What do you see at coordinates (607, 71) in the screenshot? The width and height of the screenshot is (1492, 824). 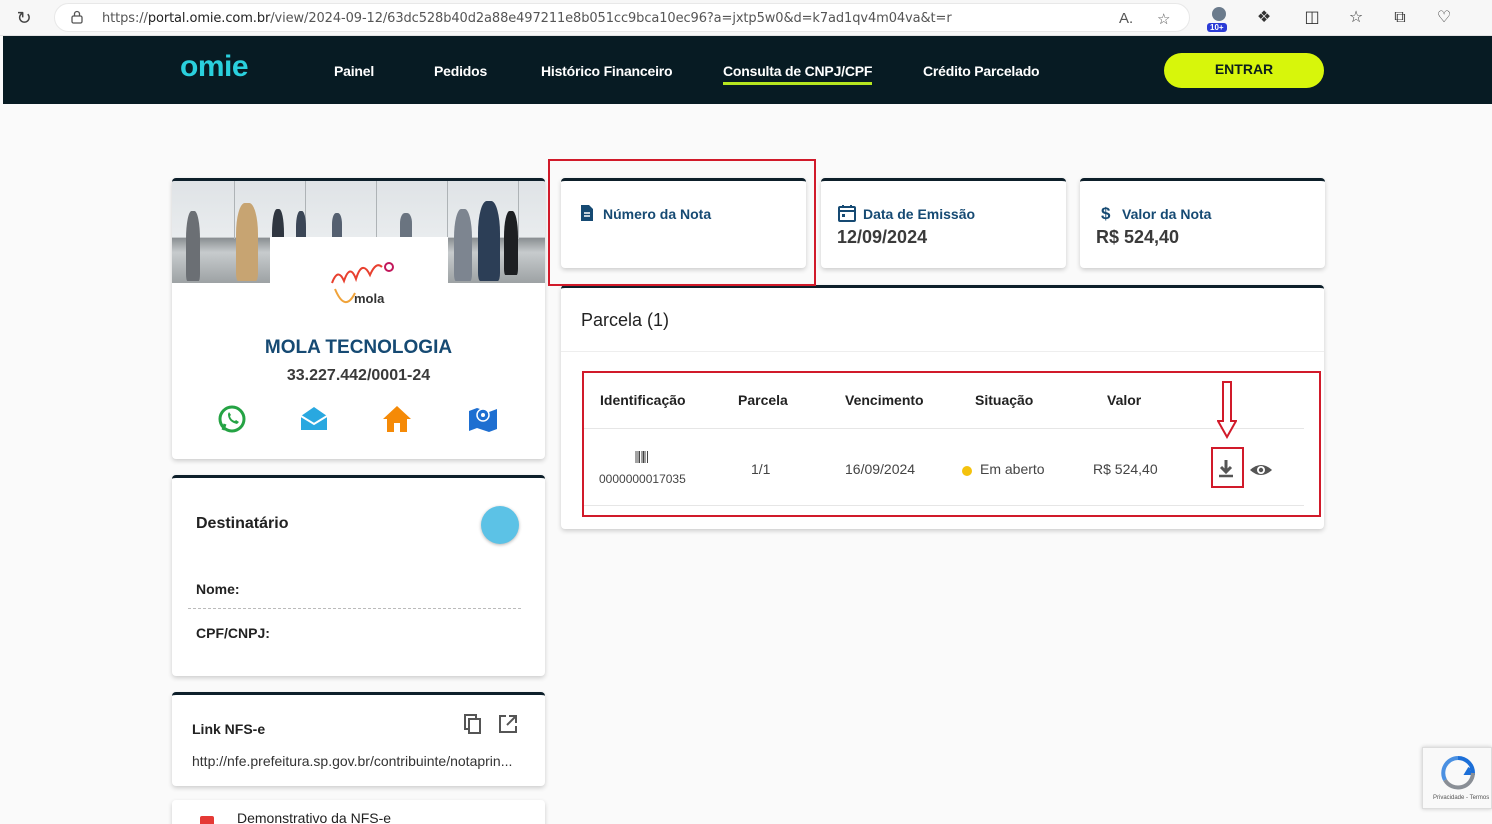 I see `nav-historico-financeiro: Histórico Financeiro` at bounding box center [607, 71].